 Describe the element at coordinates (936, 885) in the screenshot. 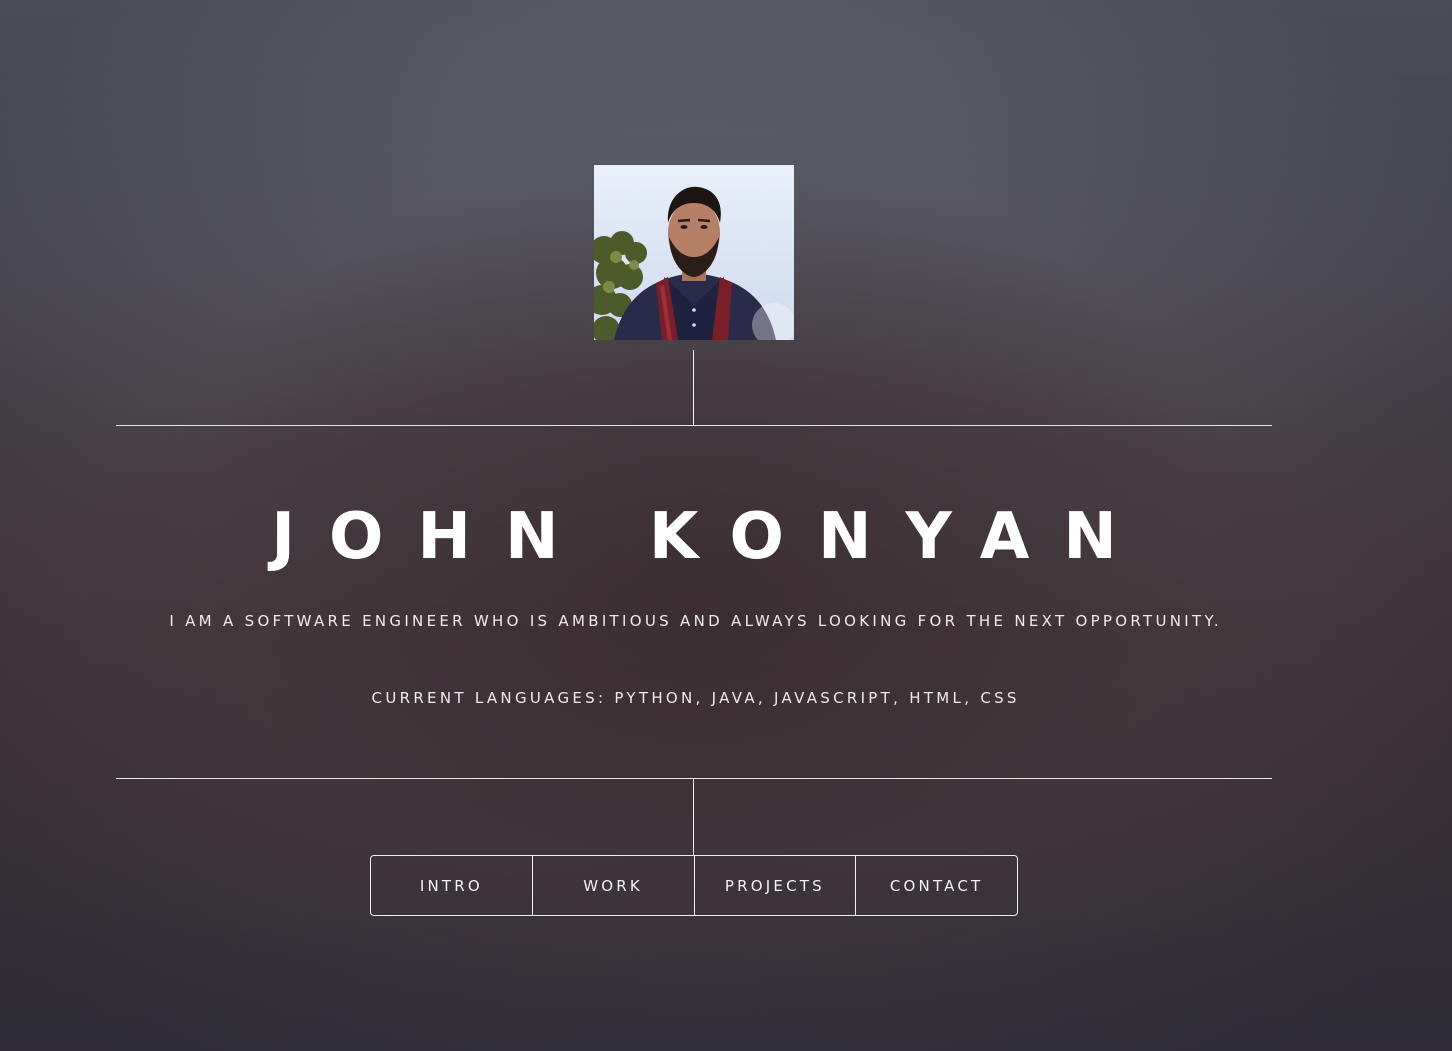

I see `nav-contact-button: CONTACT` at that location.